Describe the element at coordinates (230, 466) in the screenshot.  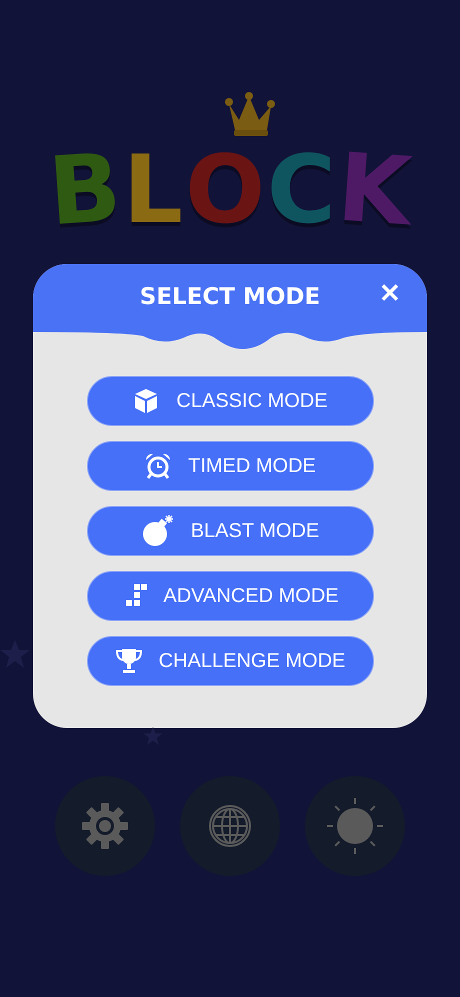
I see `mode-button: TIMED MODE` at that location.